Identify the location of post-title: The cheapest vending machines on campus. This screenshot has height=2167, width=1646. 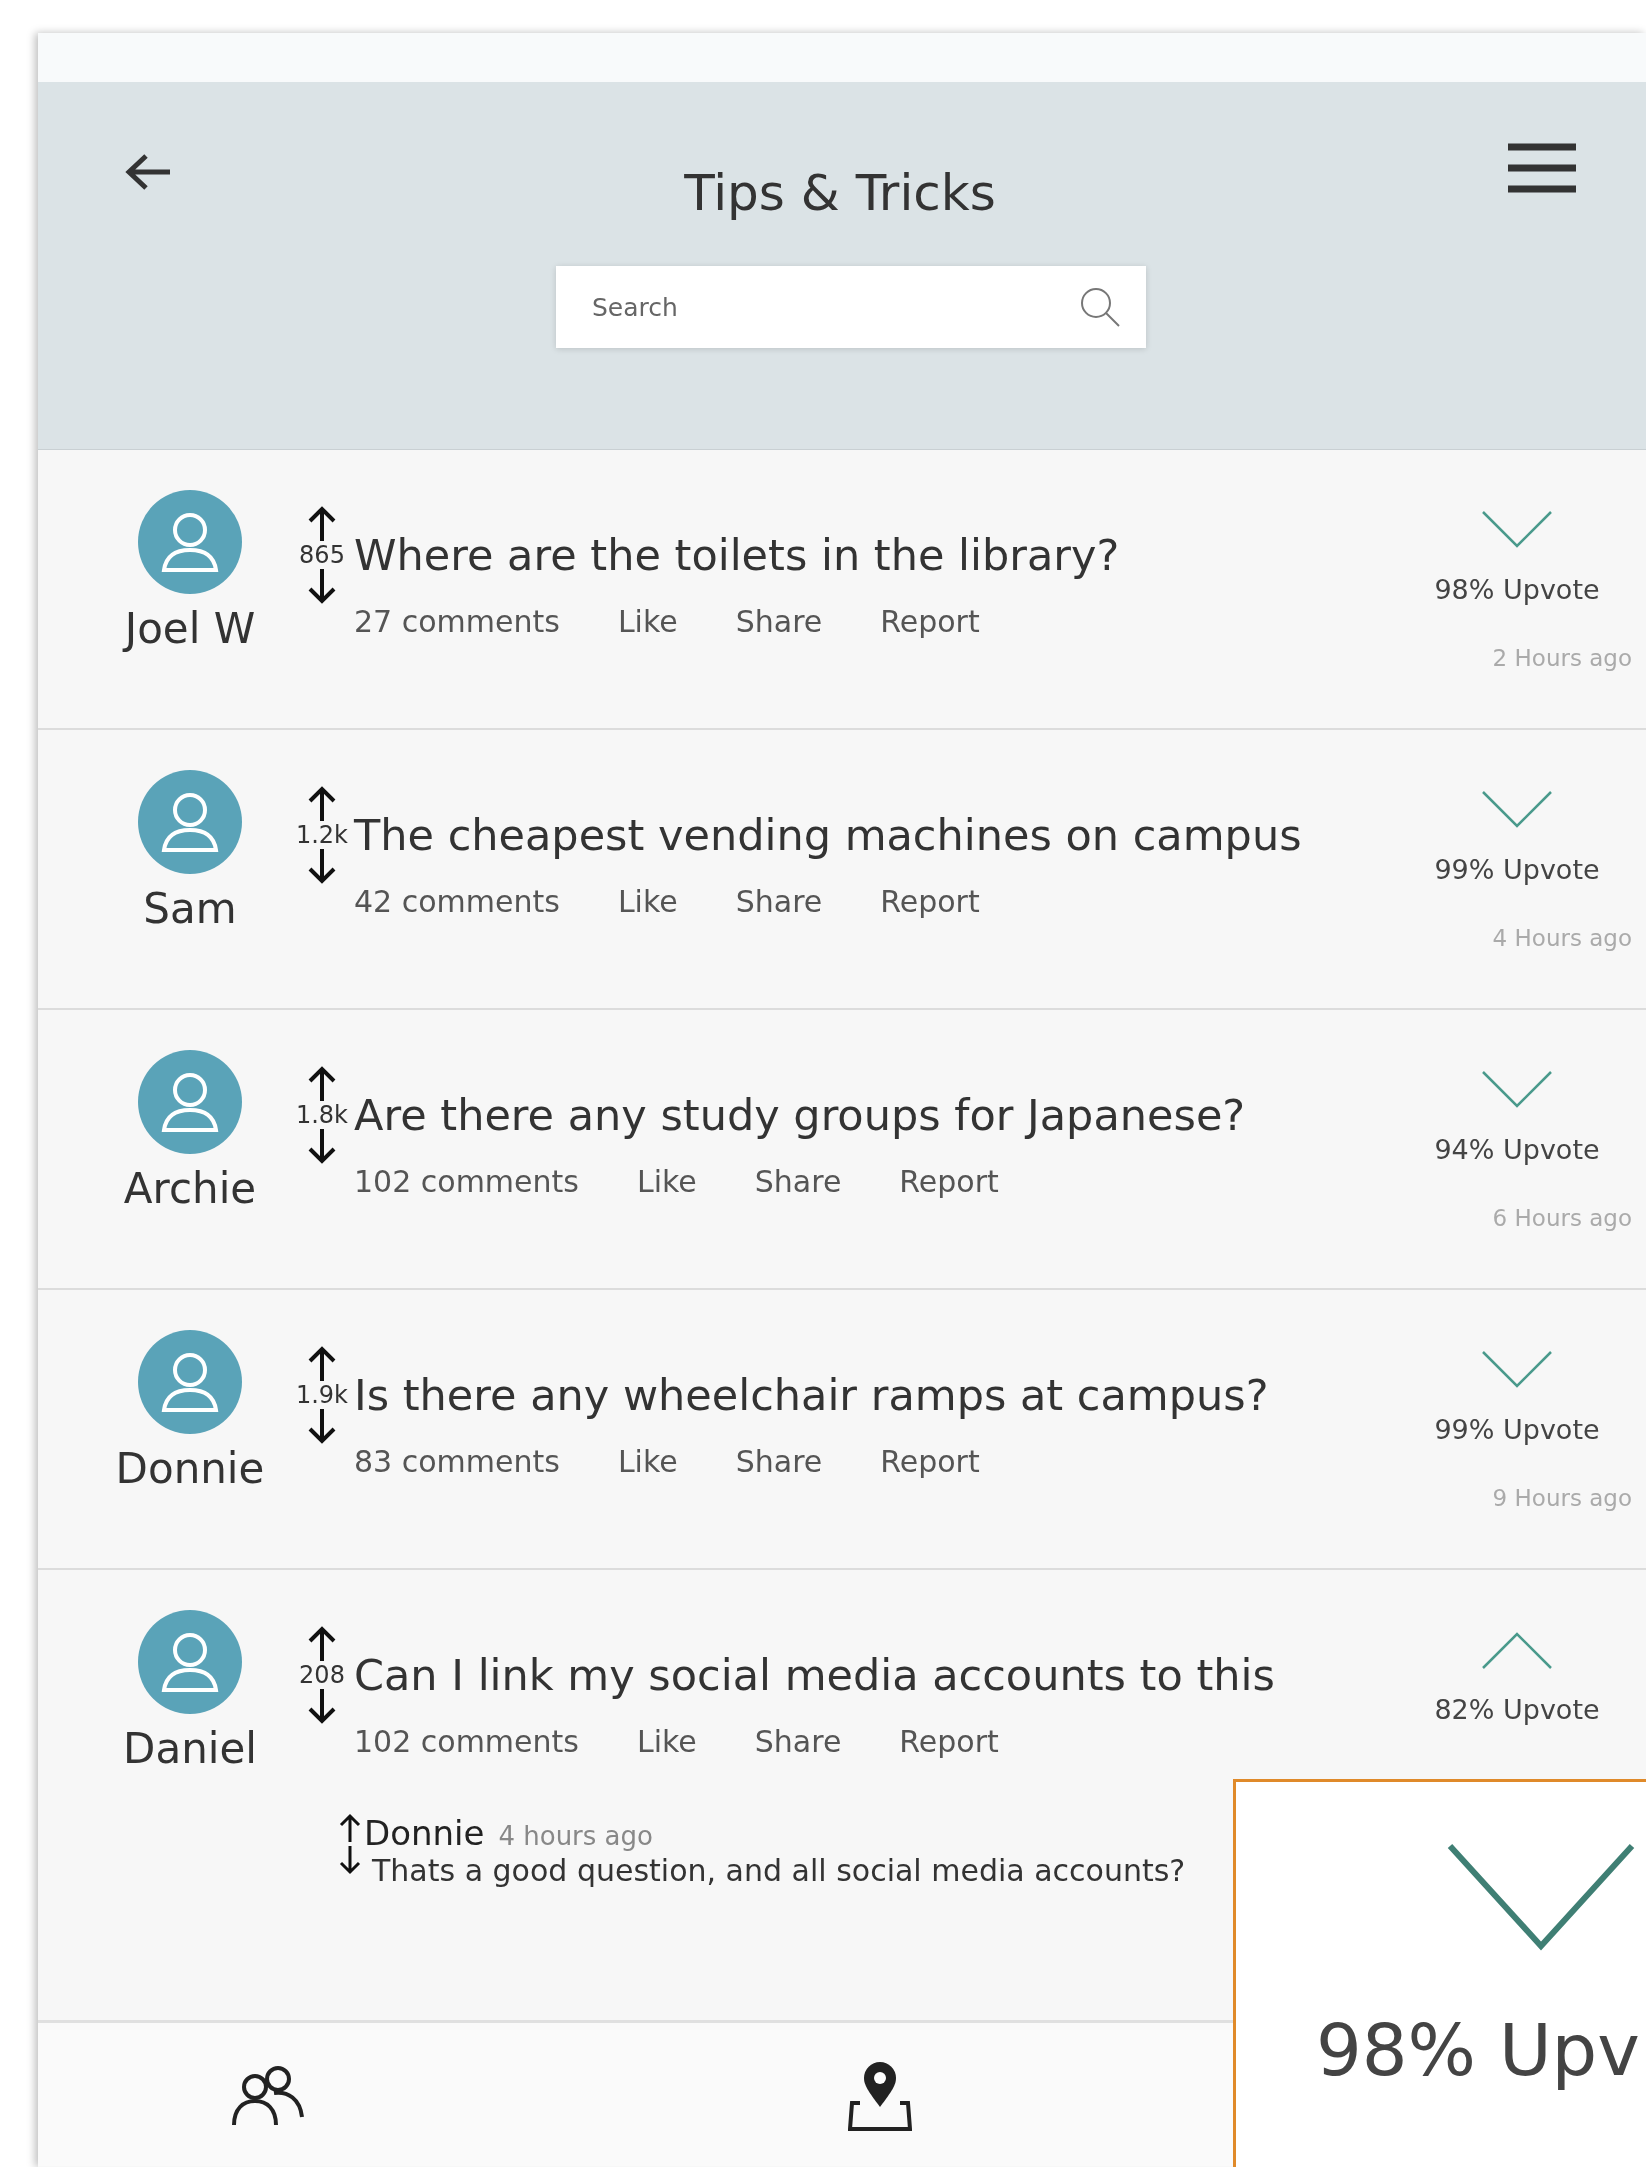
(878, 835).